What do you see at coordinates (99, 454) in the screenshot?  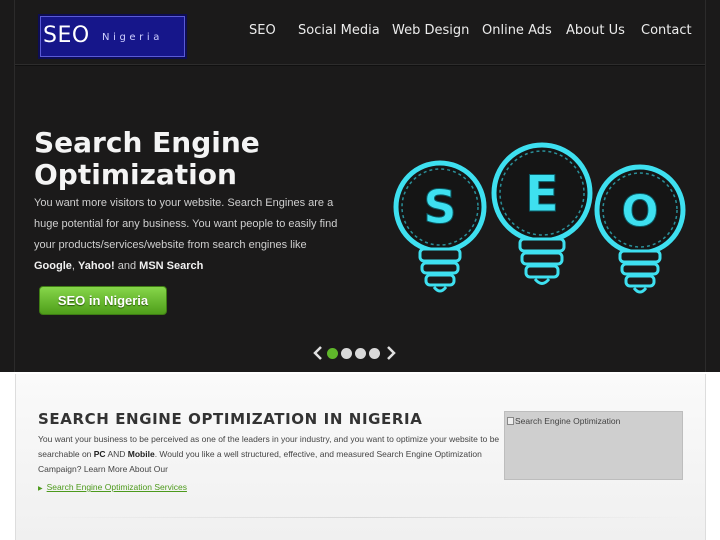 I see `section-text-pc: PC` at bounding box center [99, 454].